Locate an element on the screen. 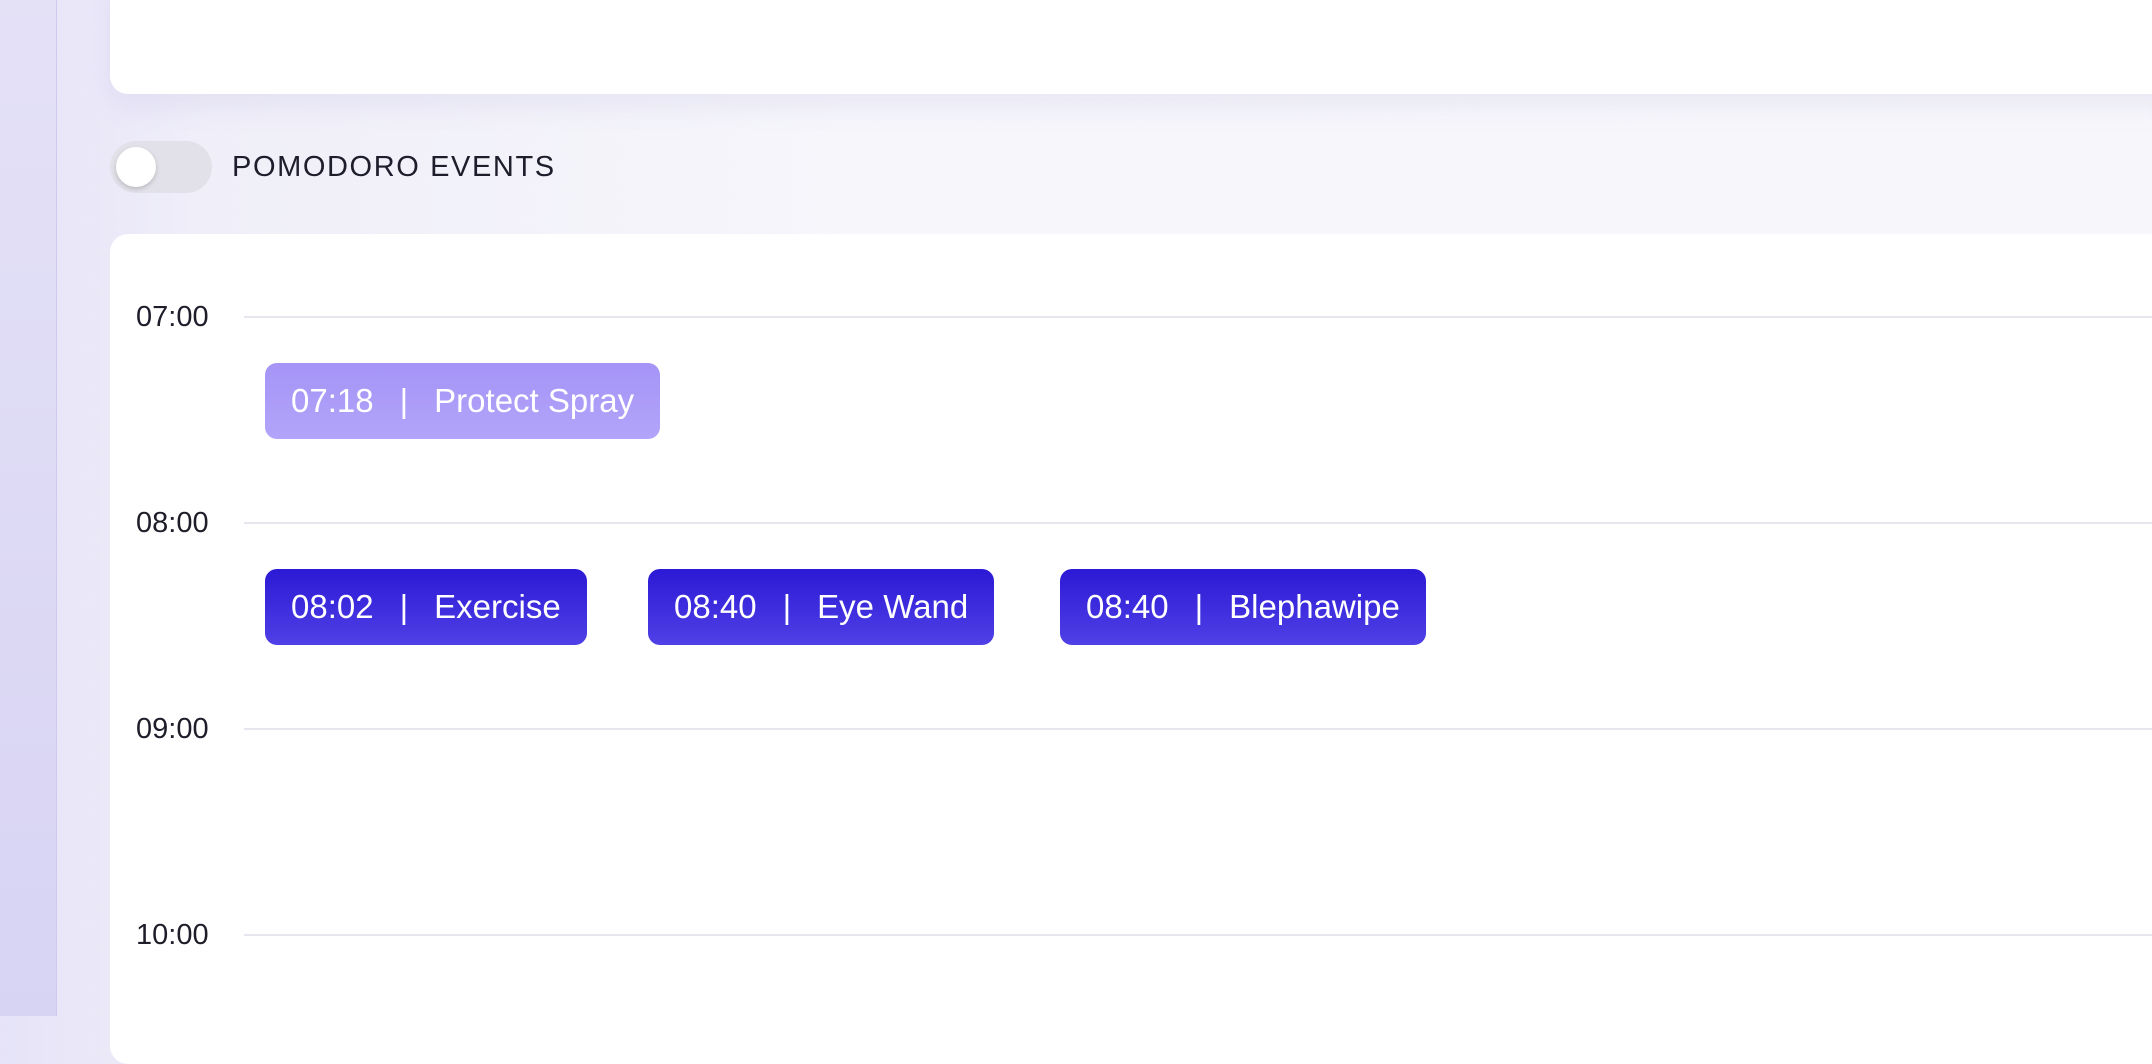 The image size is (2152, 1064). hour-row-10: 10:00 is located at coordinates (1131, 935).